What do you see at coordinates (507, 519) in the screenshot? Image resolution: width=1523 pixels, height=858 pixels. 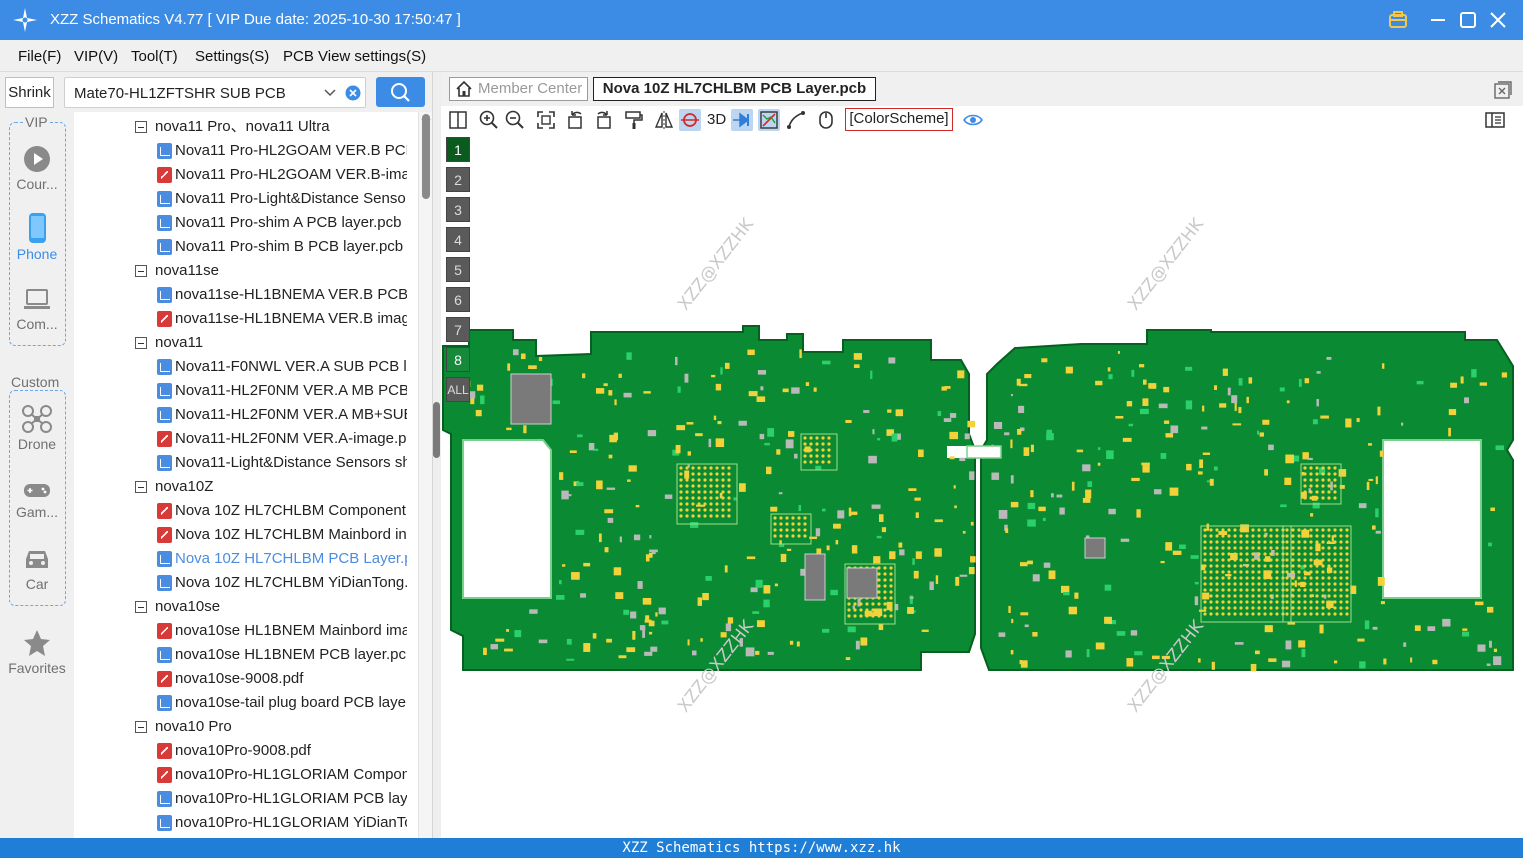 I see `pcb-cutout` at bounding box center [507, 519].